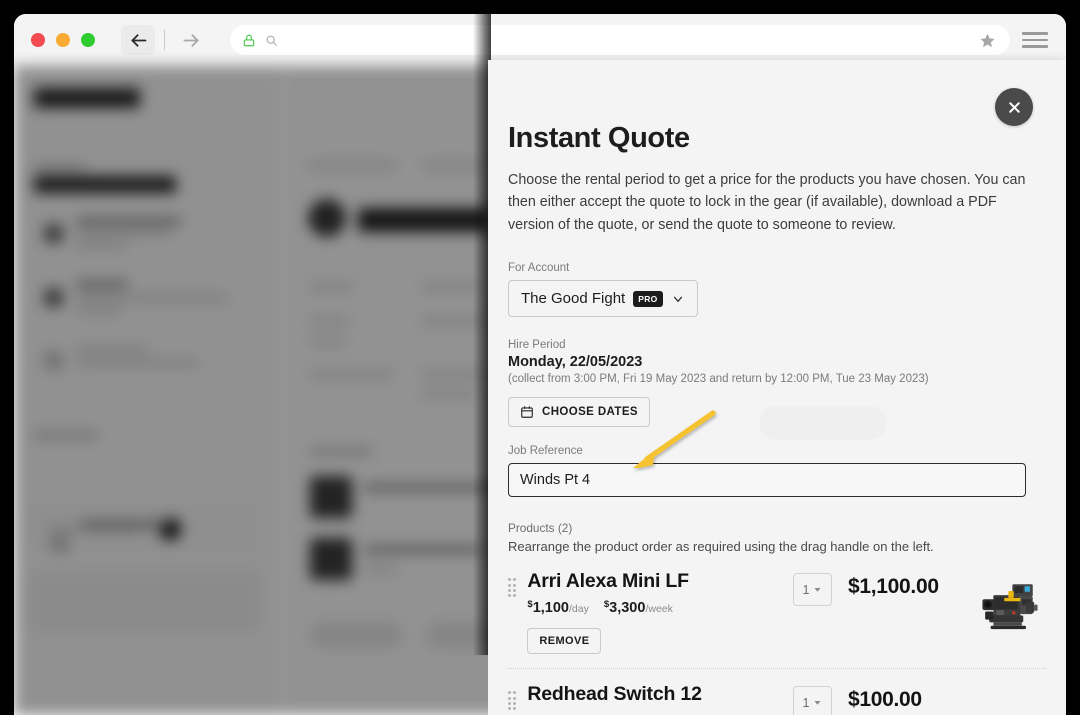  I want to click on bookmark-star-button, so click(987, 40).